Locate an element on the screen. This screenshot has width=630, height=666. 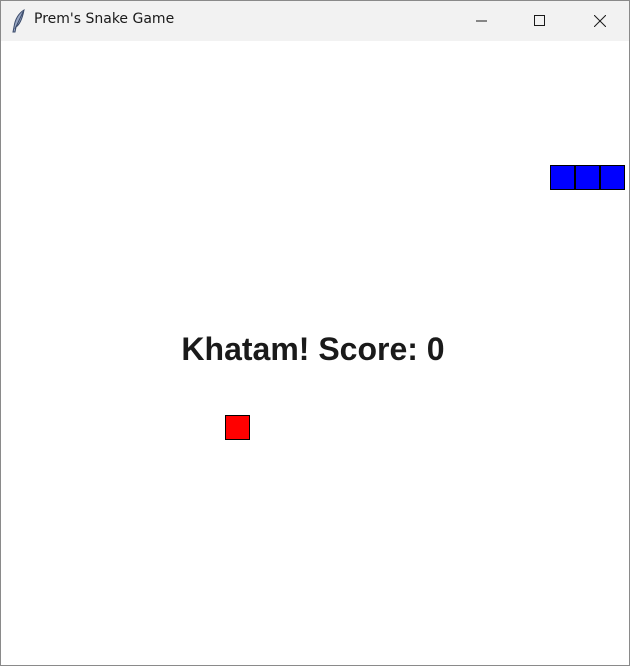
window-title: Prem's Snake Game is located at coordinates (104, 19).